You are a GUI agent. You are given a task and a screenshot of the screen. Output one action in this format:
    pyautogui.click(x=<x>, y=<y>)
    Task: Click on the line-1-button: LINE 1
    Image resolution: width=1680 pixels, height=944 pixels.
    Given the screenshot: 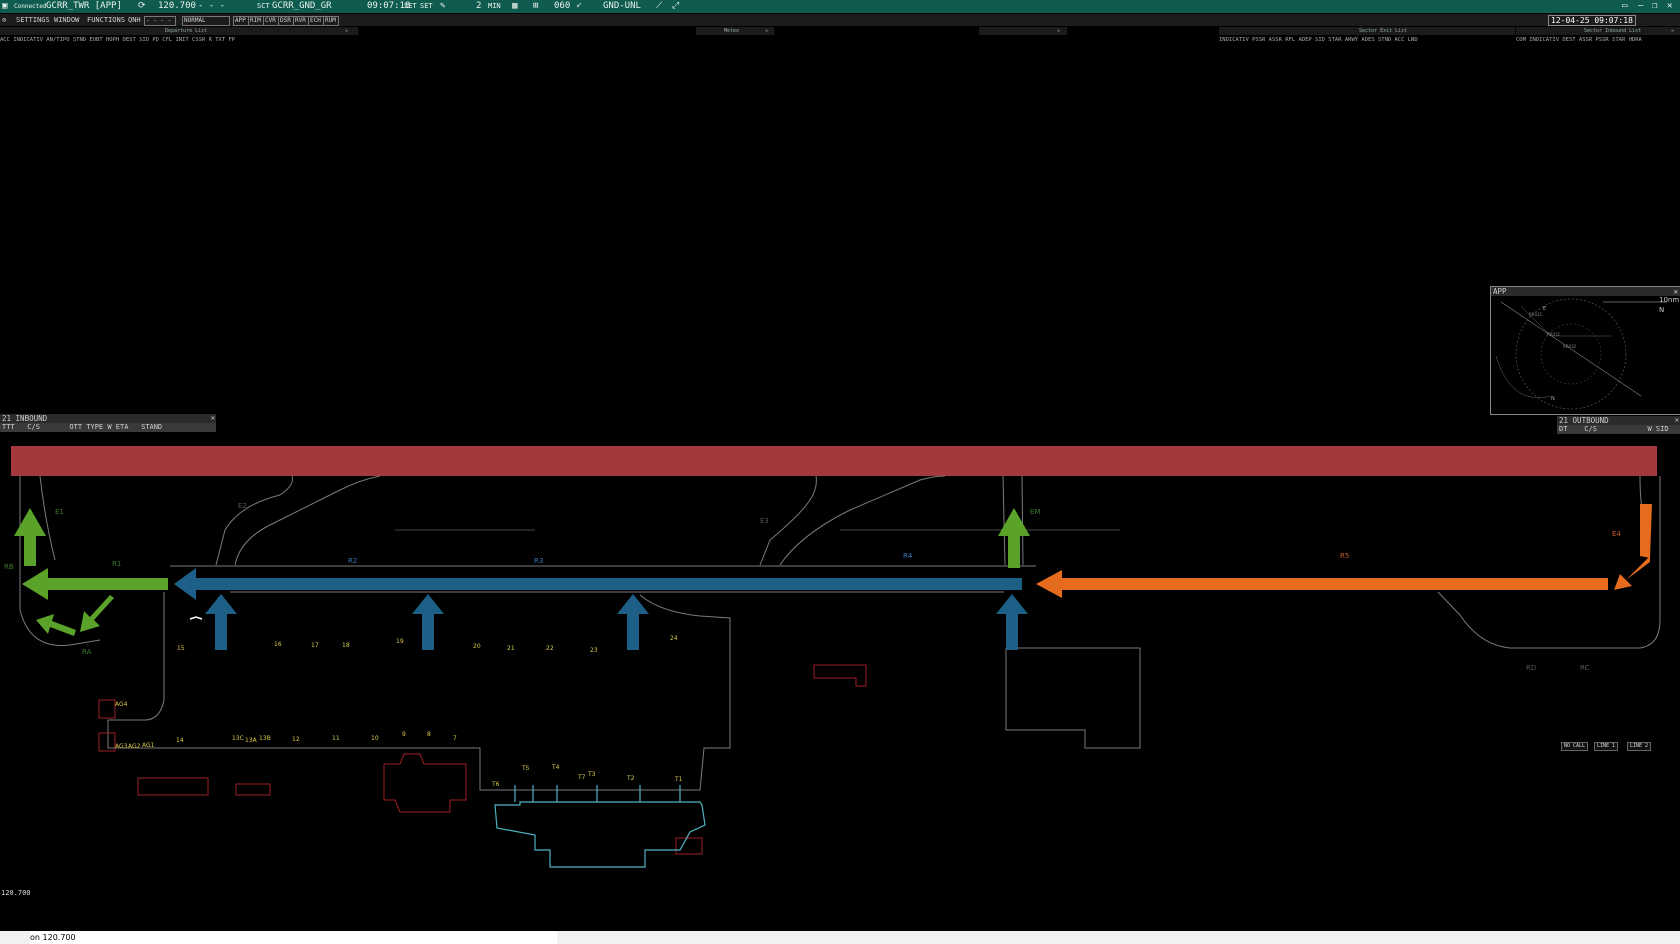 What is the action you would take?
    pyautogui.click(x=1606, y=746)
    